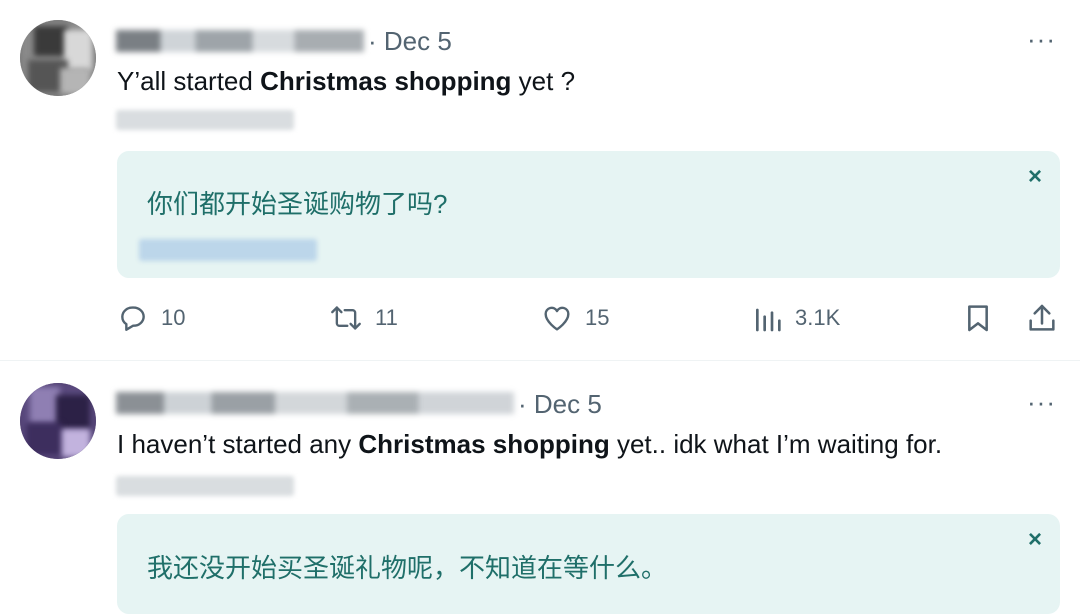 The image size is (1080, 614). I want to click on retweet-button: 11, so click(363, 318).